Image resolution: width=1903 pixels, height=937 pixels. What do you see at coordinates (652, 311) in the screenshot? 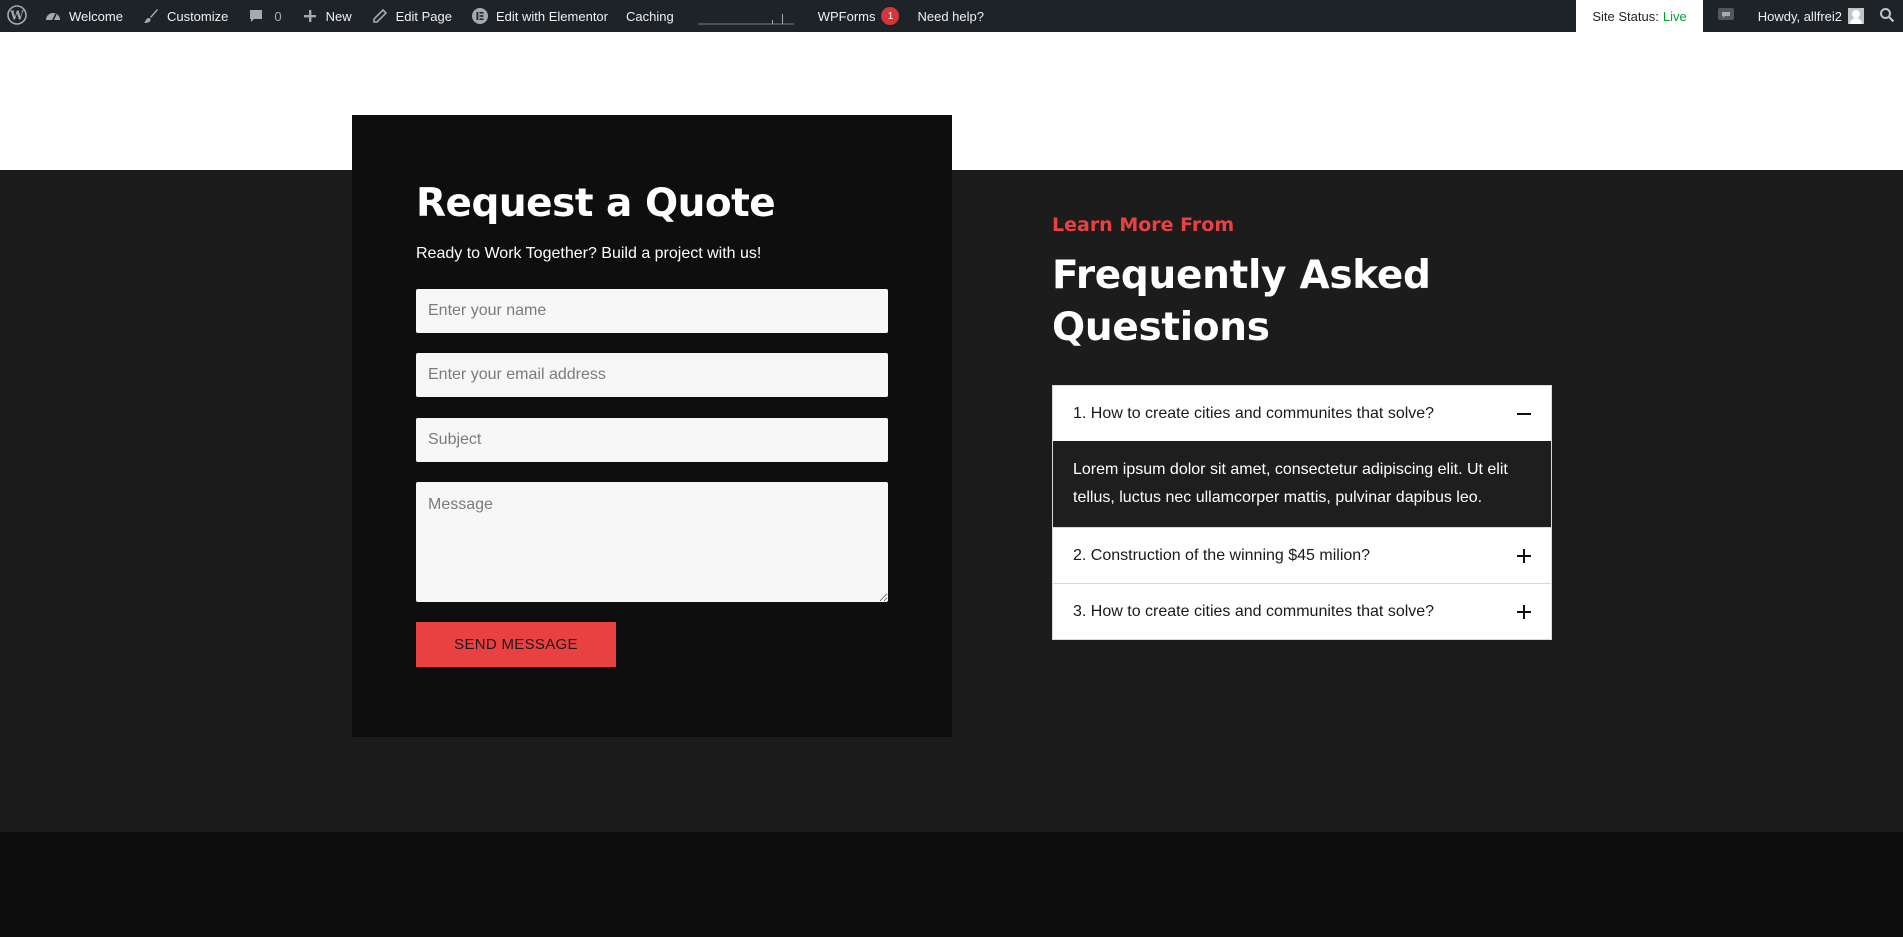
I see `name-input` at bounding box center [652, 311].